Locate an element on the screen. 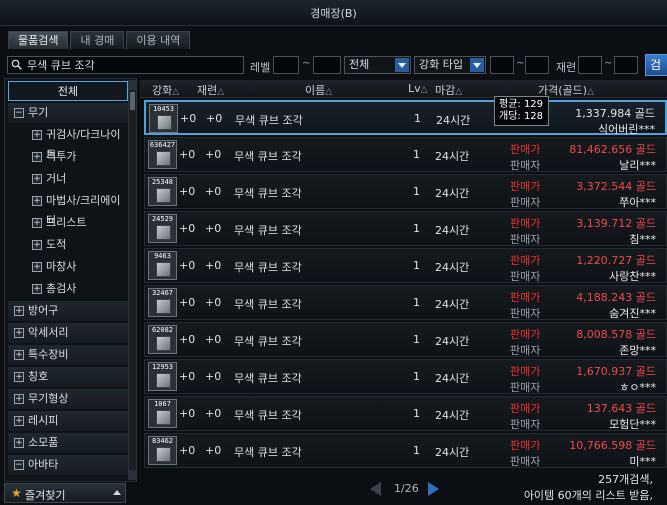  cube-fragment-icon: 32467 is located at coordinates (162, 302).